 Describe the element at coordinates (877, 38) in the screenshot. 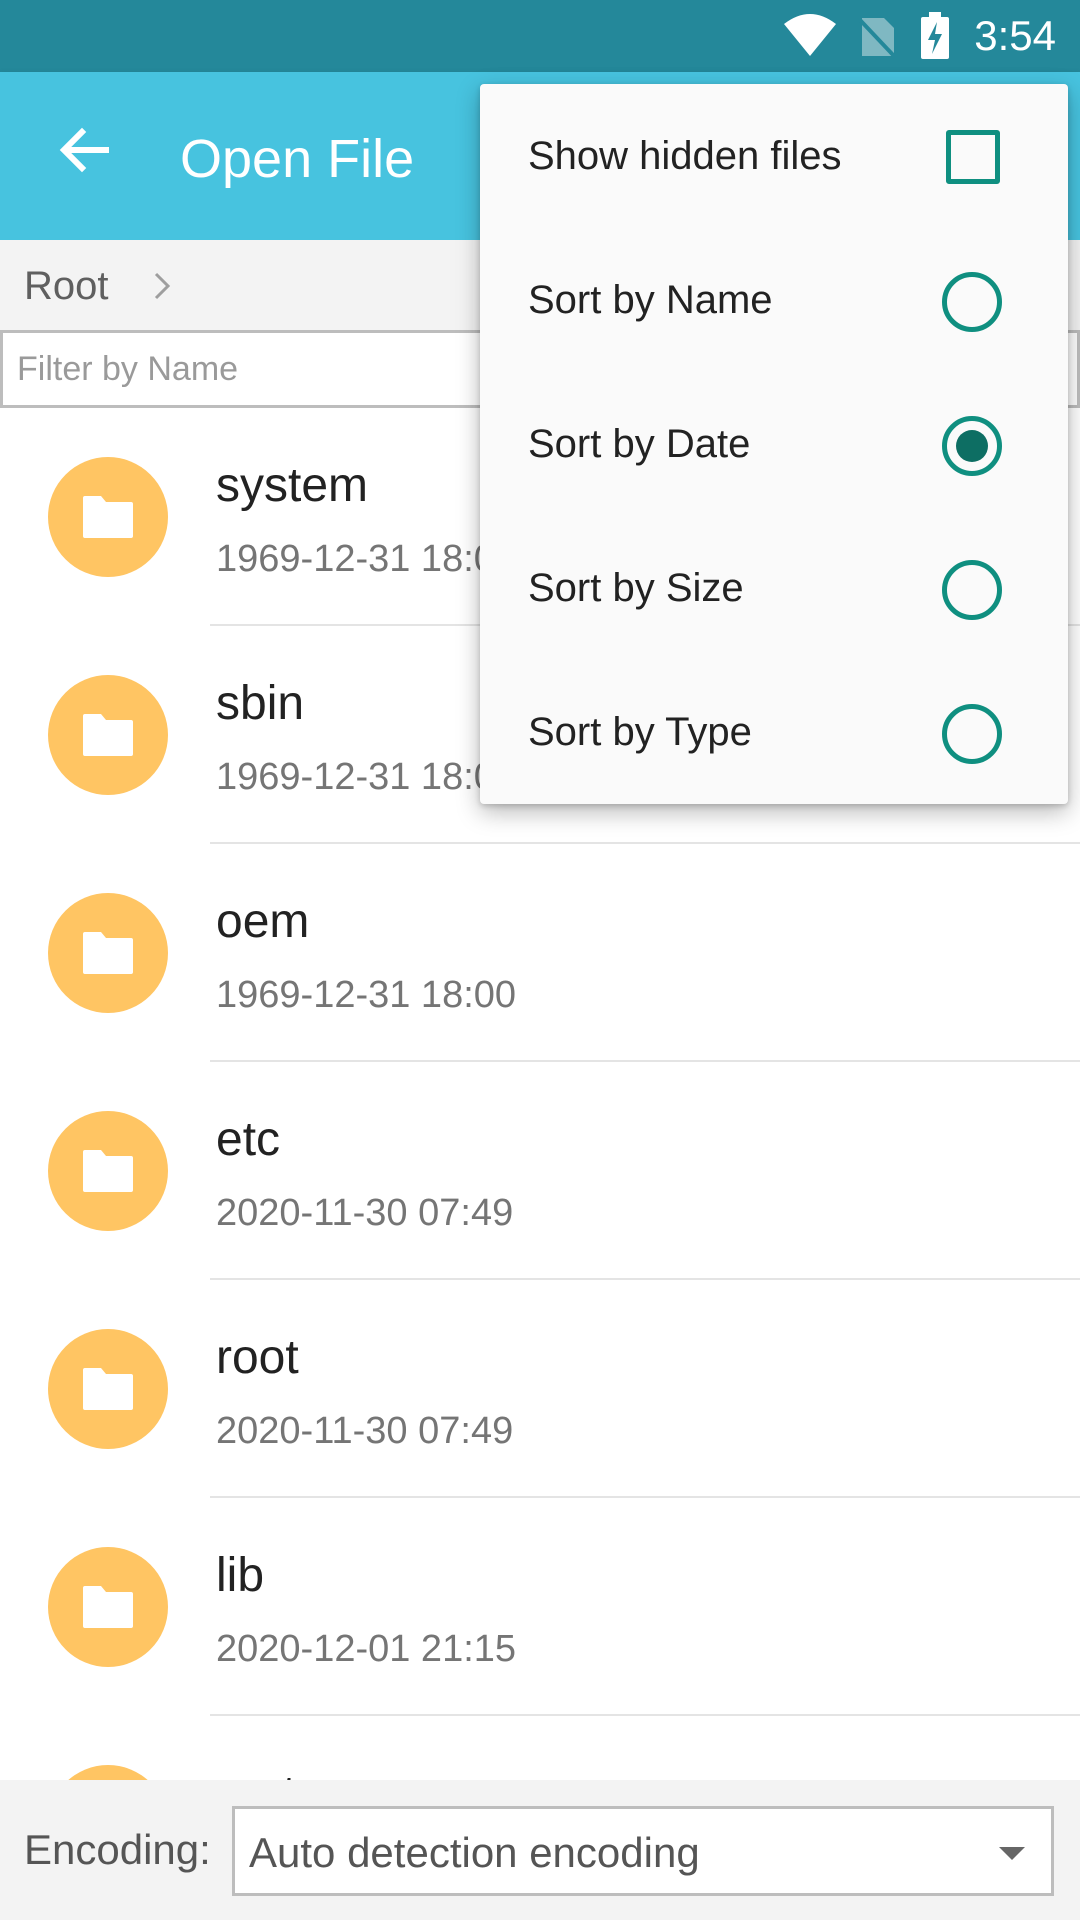

I see `no-sim-icon` at that location.